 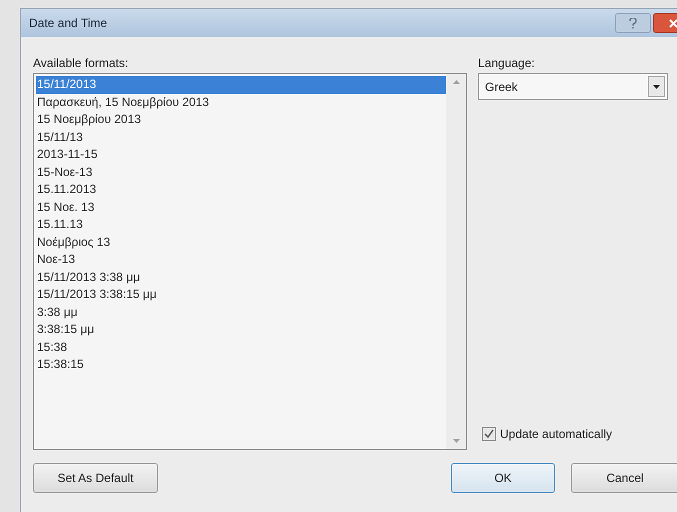 I want to click on language-value: Greek, so click(x=501, y=87).